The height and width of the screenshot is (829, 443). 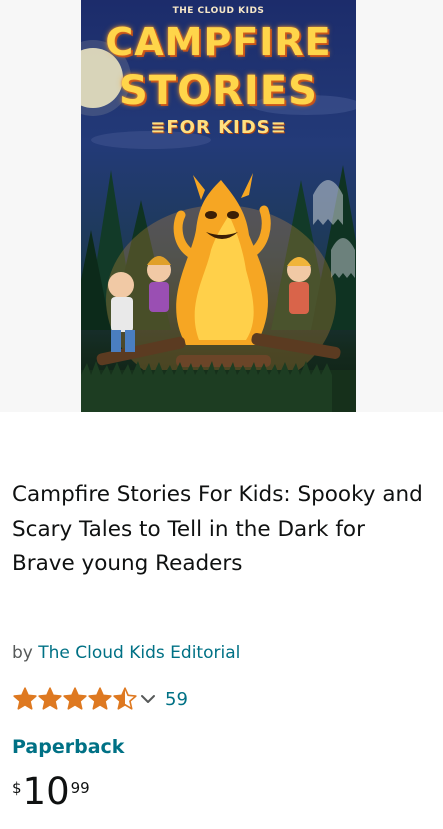 I want to click on cover-title-line2: STORIES, so click(x=218, y=91).